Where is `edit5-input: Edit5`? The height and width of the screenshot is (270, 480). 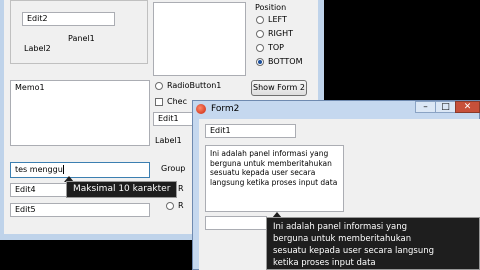
edit5-input: Edit5 is located at coordinates (80, 210).